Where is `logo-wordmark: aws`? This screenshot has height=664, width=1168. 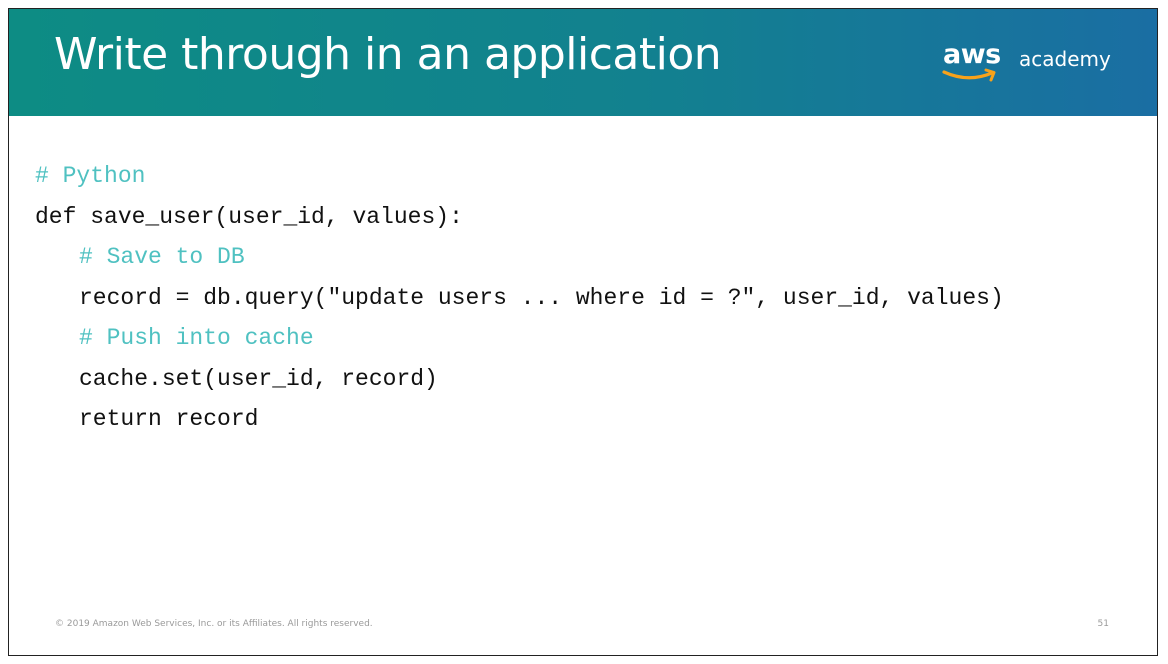
logo-wordmark: aws is located at coordinates (972, 54).